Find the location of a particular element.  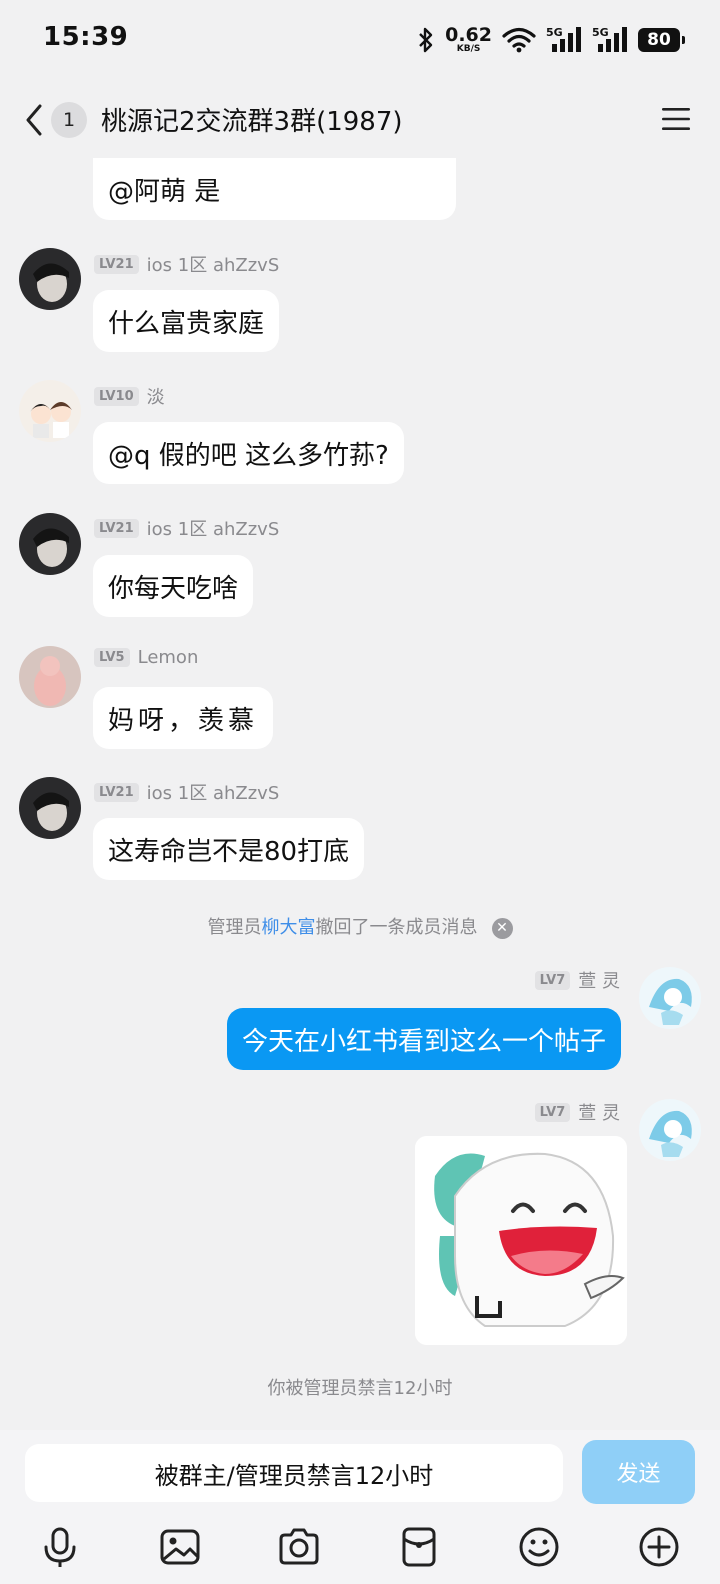

cell-signal-icon-2: 5G is located at coordinates (610, 40).